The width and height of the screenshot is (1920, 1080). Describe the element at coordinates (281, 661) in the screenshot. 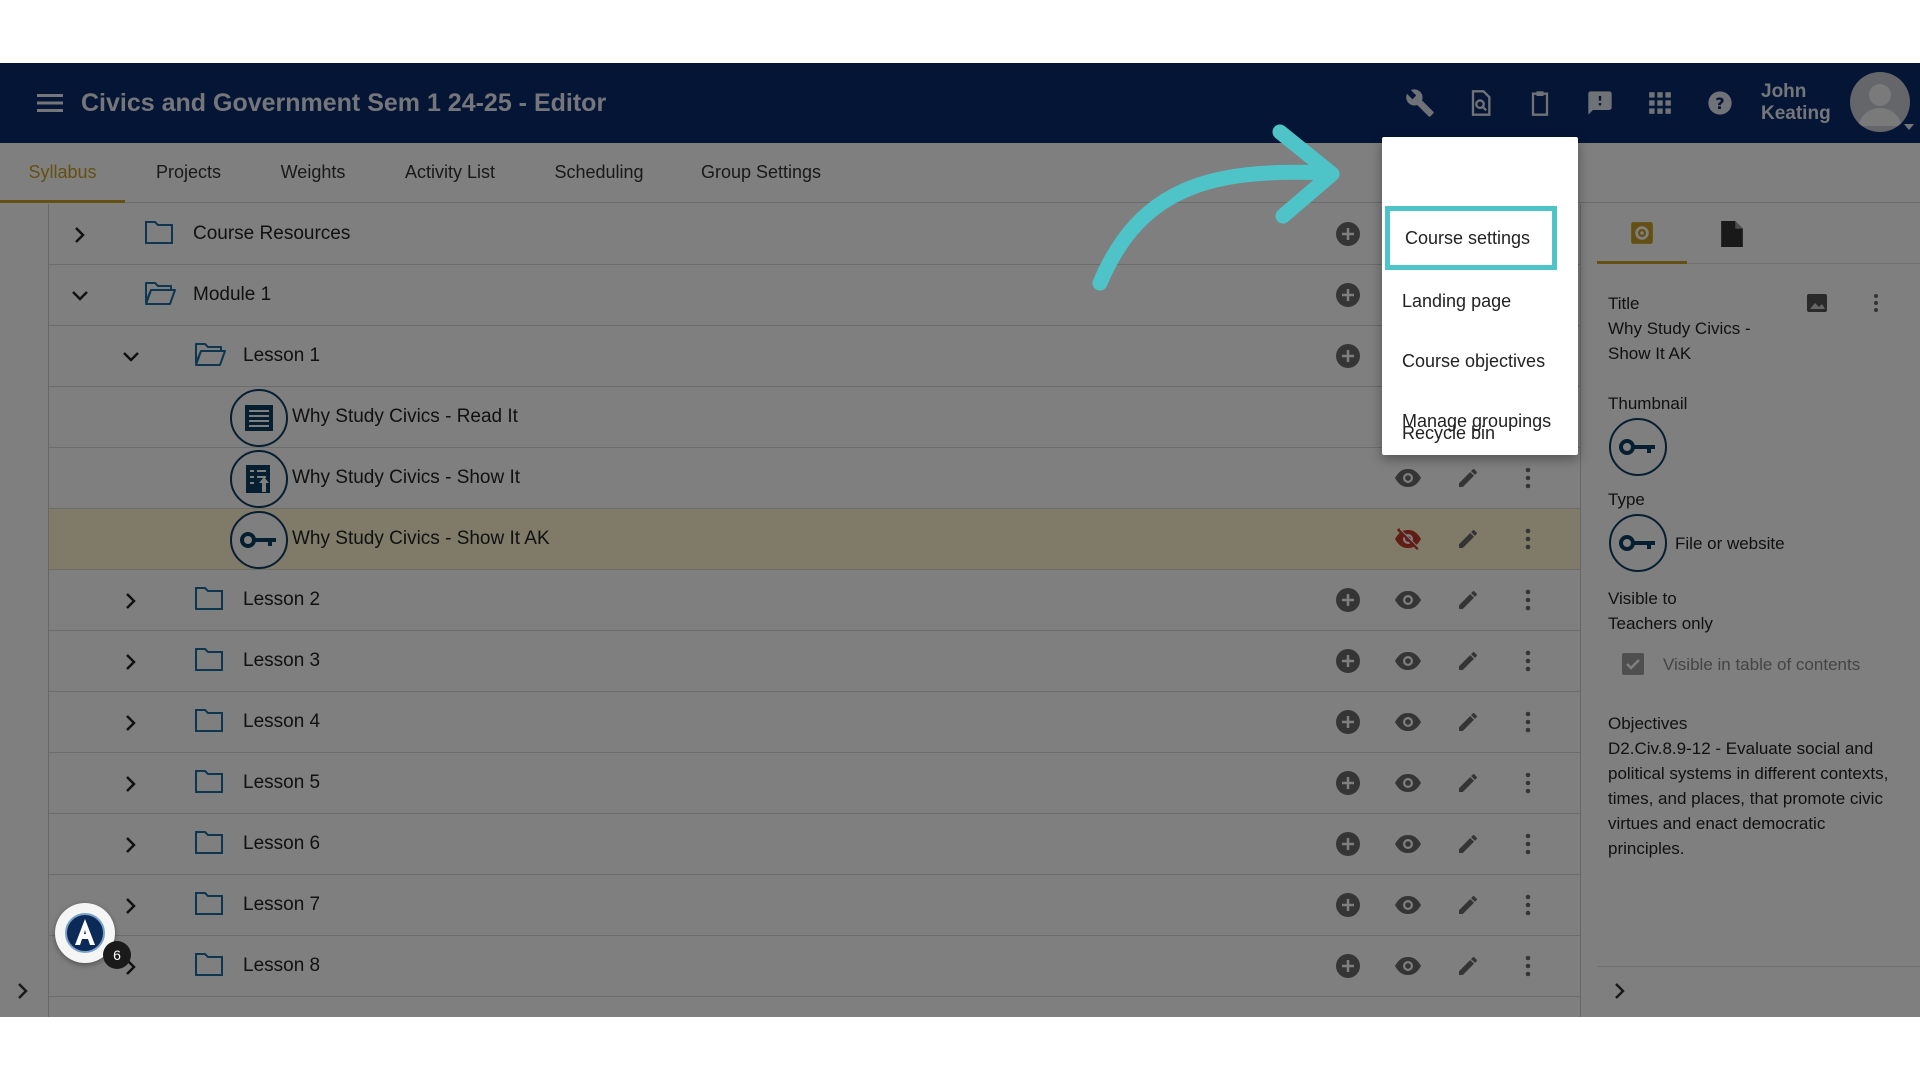

I see `row-label-lesson-3: Lesson 3` at that location.